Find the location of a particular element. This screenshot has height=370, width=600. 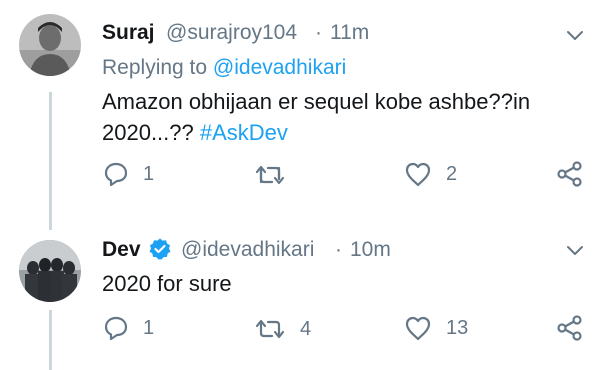

retweet-button is located at coordinates (277, 175).